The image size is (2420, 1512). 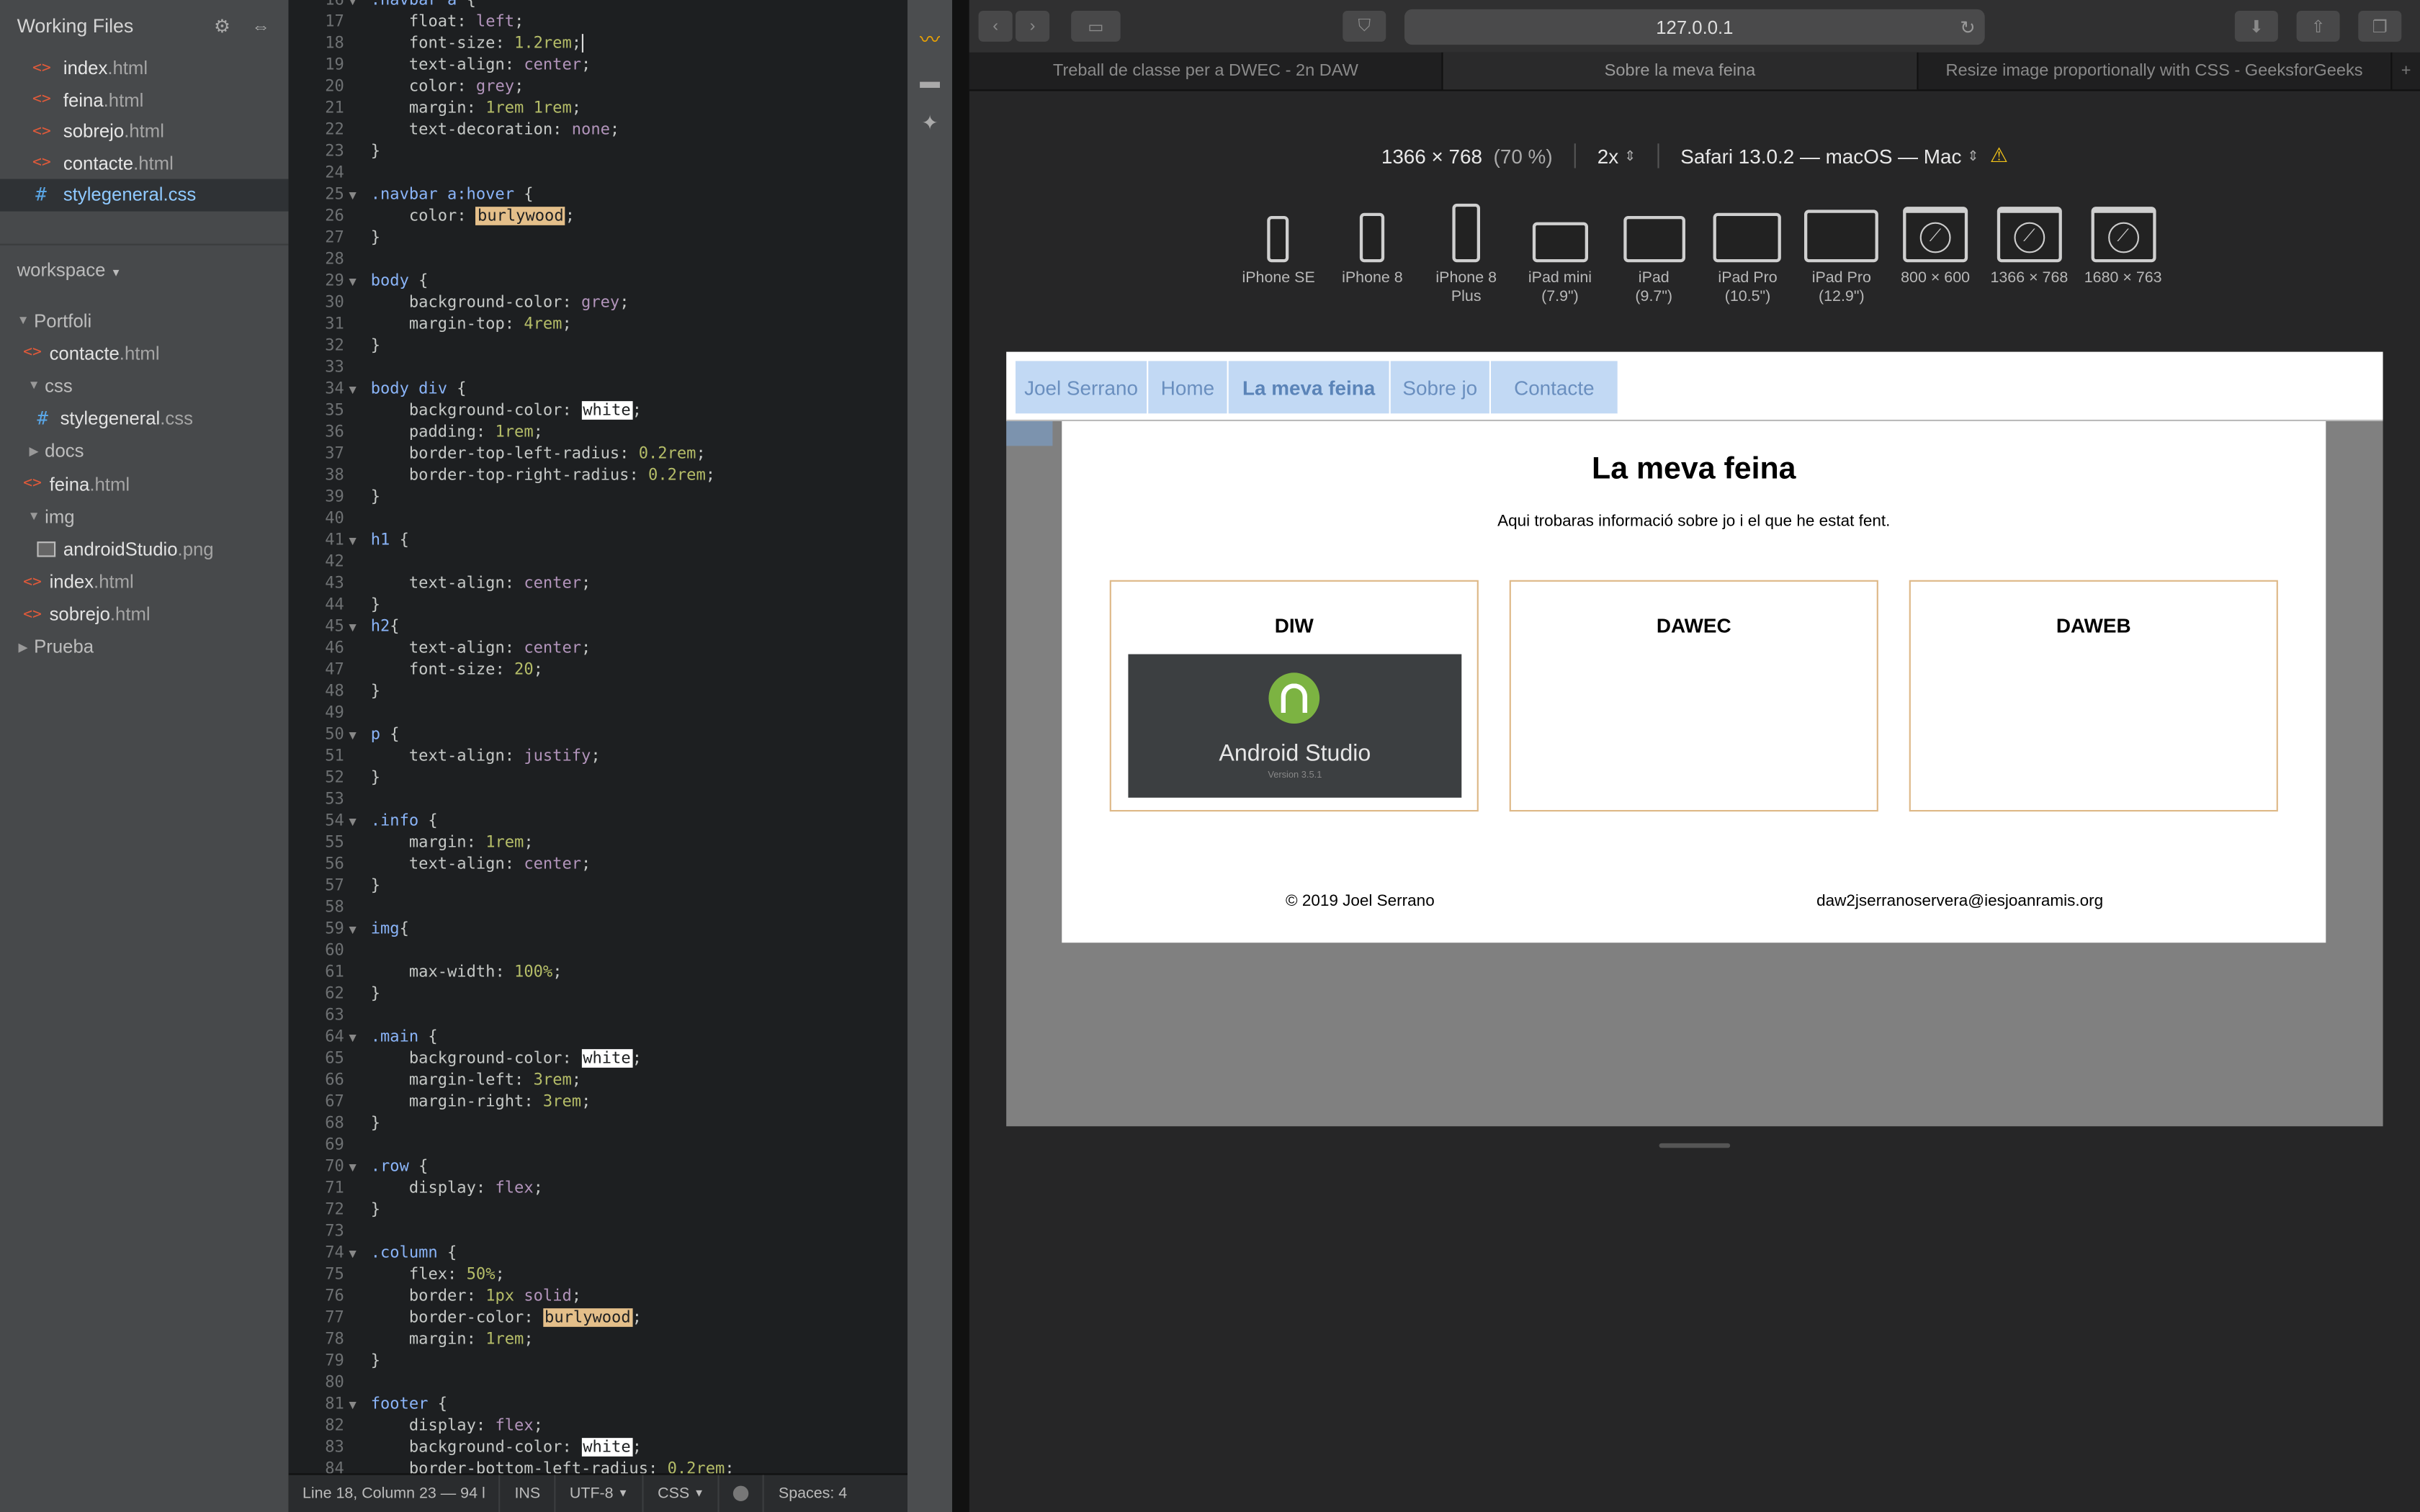 What do you see at coordinates (2256, 26) in the screenshot?
I see `download-icon: ⬇` at bounding box center [2256, 26].